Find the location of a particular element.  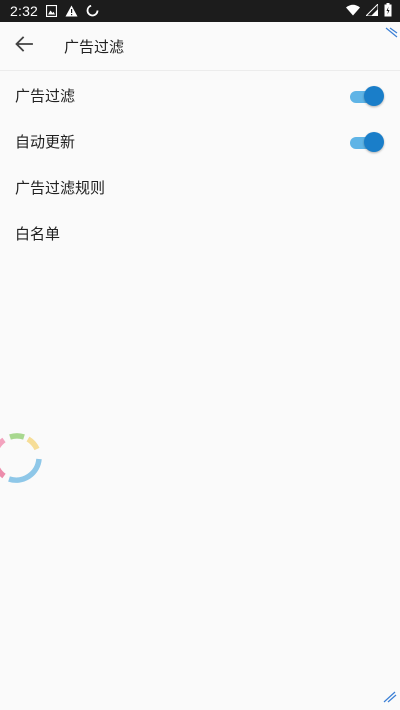

ad-filter-switch is located at coordinates (366, 96).